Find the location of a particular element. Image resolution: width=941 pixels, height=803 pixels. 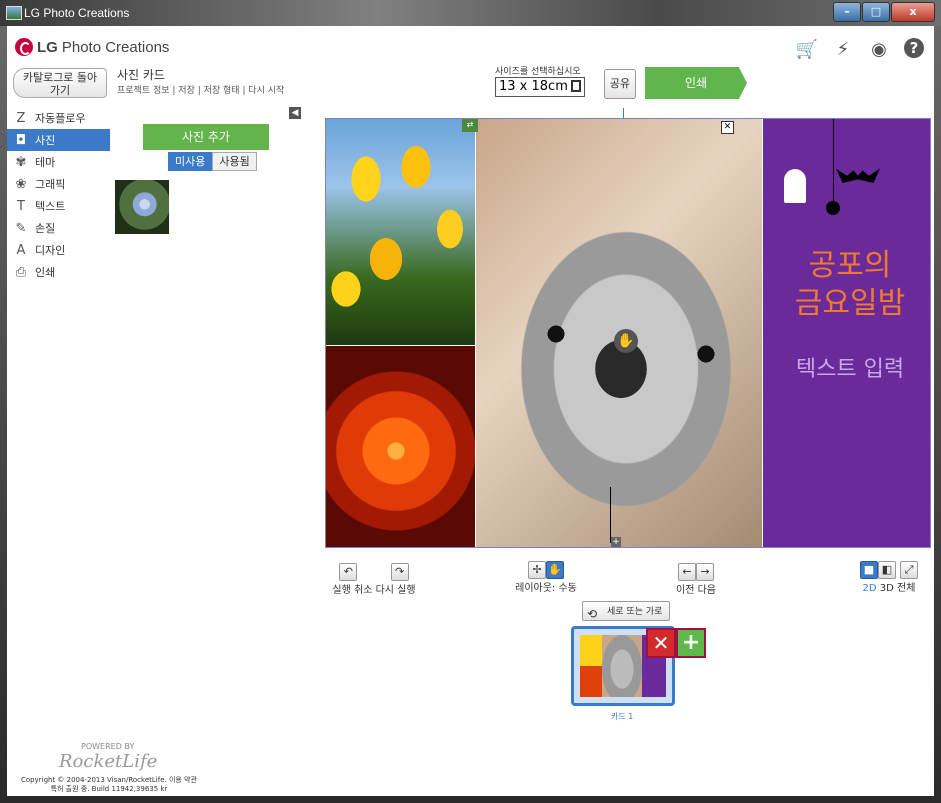

photo-thumbnail is located at coordinates (142, 207).